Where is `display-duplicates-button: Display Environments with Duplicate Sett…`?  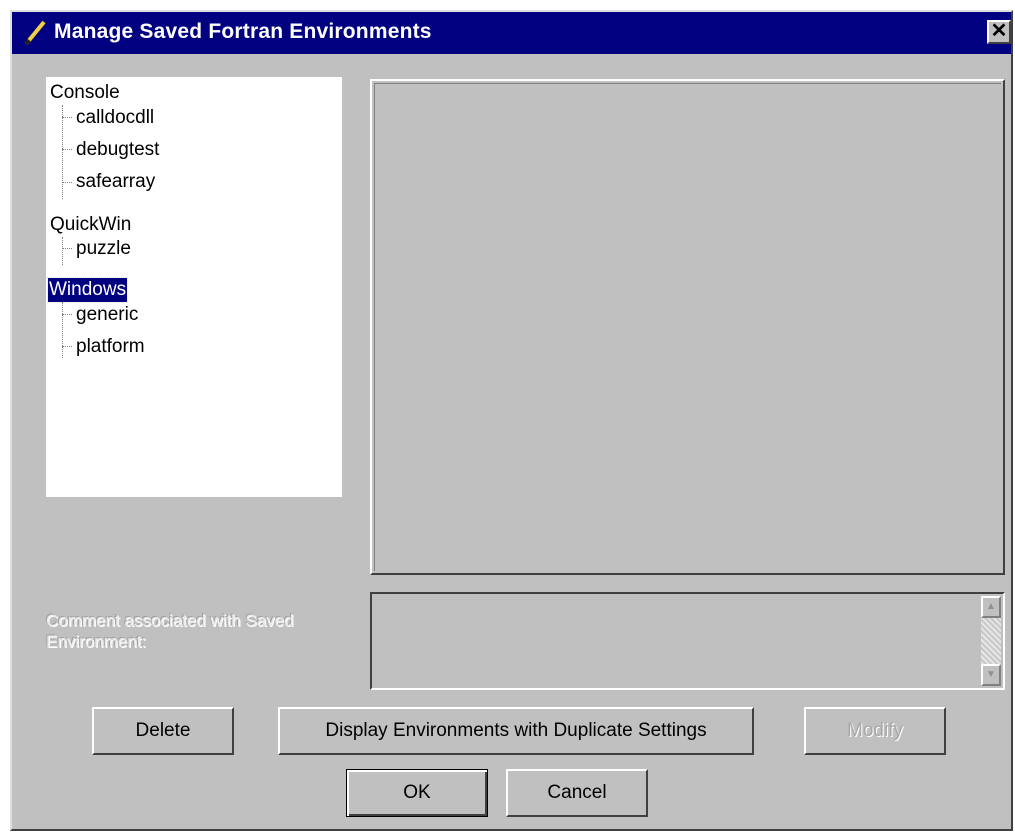 display-duplicates-button: Display Environments with Duplicate Sett… is located at coordinates (516, 731).